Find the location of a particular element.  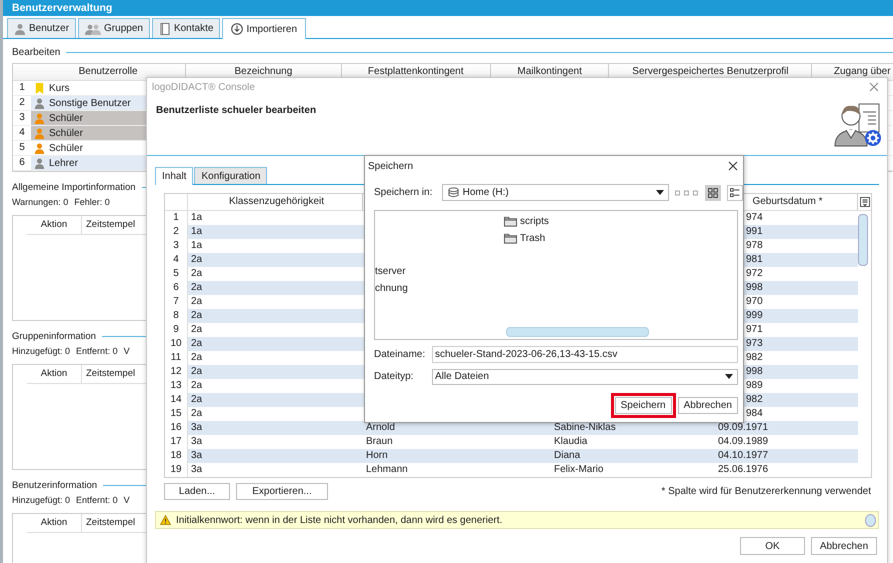

row-number: 17 is located at coordinates (176, 442).